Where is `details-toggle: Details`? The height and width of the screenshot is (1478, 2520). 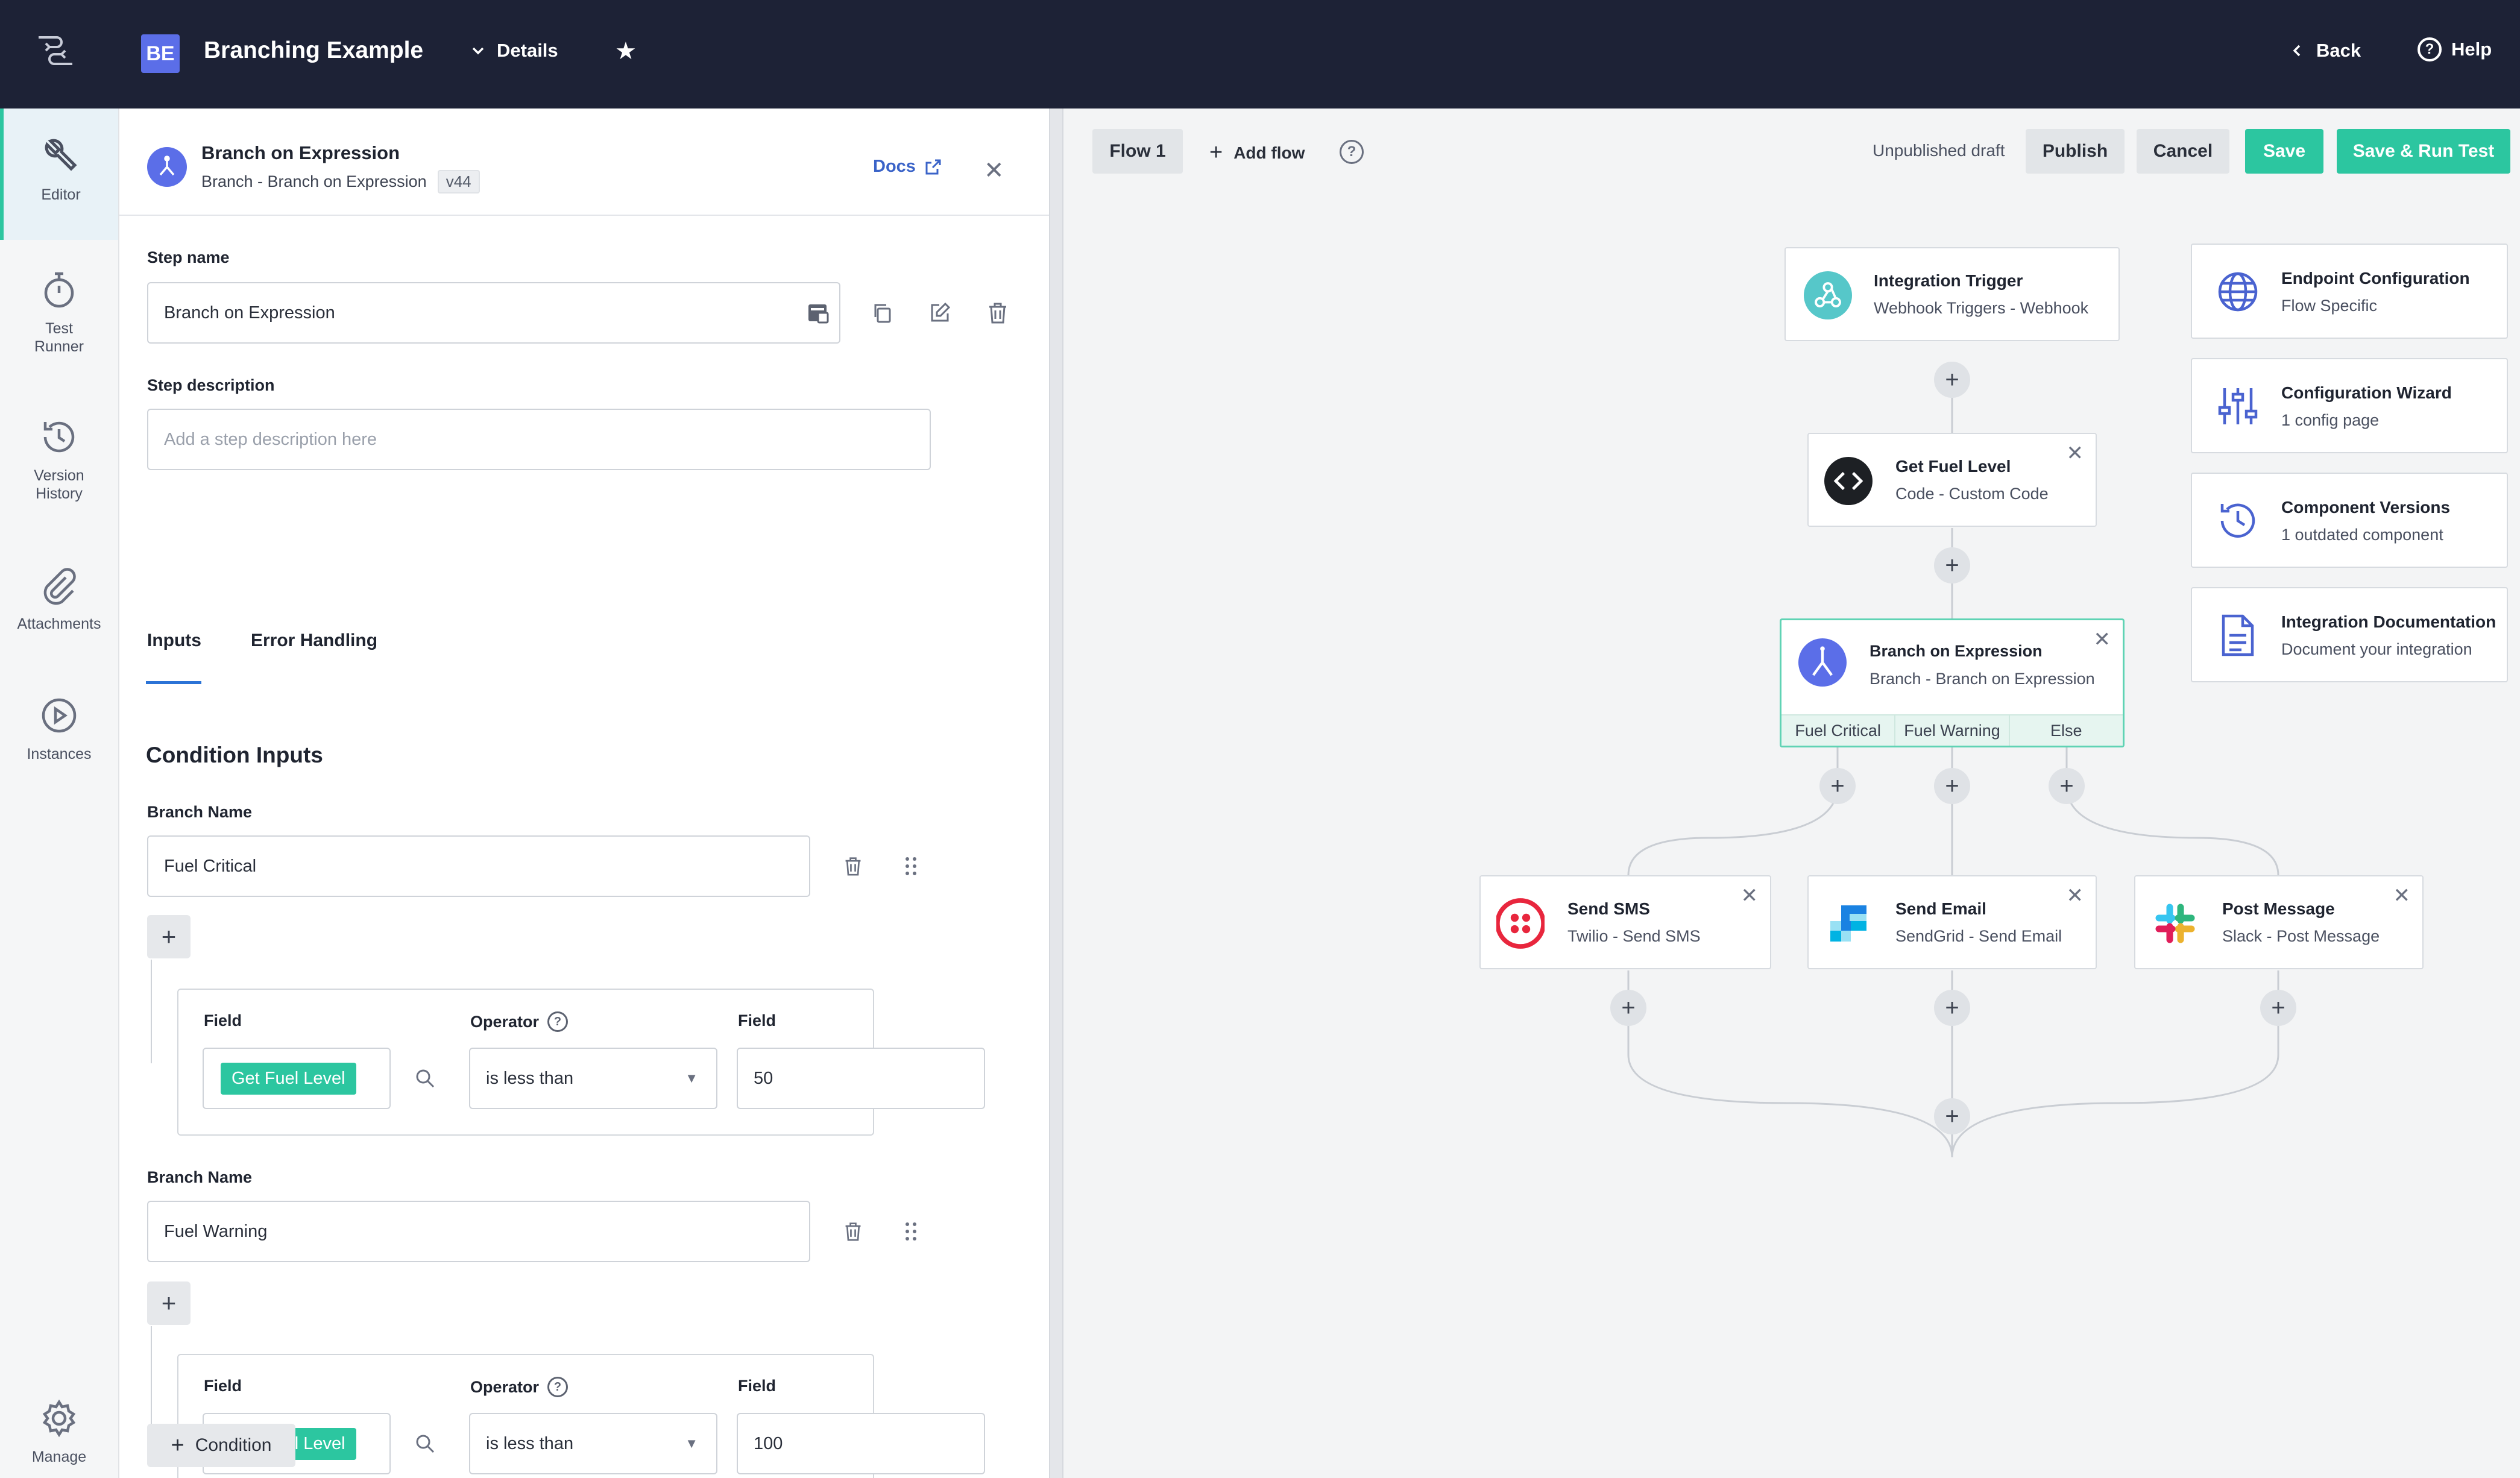 details-toggle: Details is located at coordinates (514, 50).